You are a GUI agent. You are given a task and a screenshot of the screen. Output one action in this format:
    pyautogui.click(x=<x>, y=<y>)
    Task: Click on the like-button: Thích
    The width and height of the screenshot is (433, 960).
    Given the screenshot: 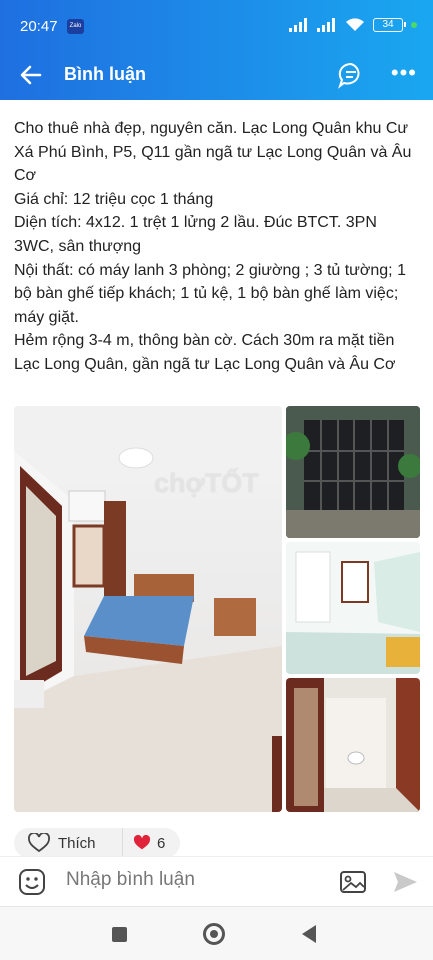 What is the action you would take?
    pyautogui.click(x=68, y=843)
    